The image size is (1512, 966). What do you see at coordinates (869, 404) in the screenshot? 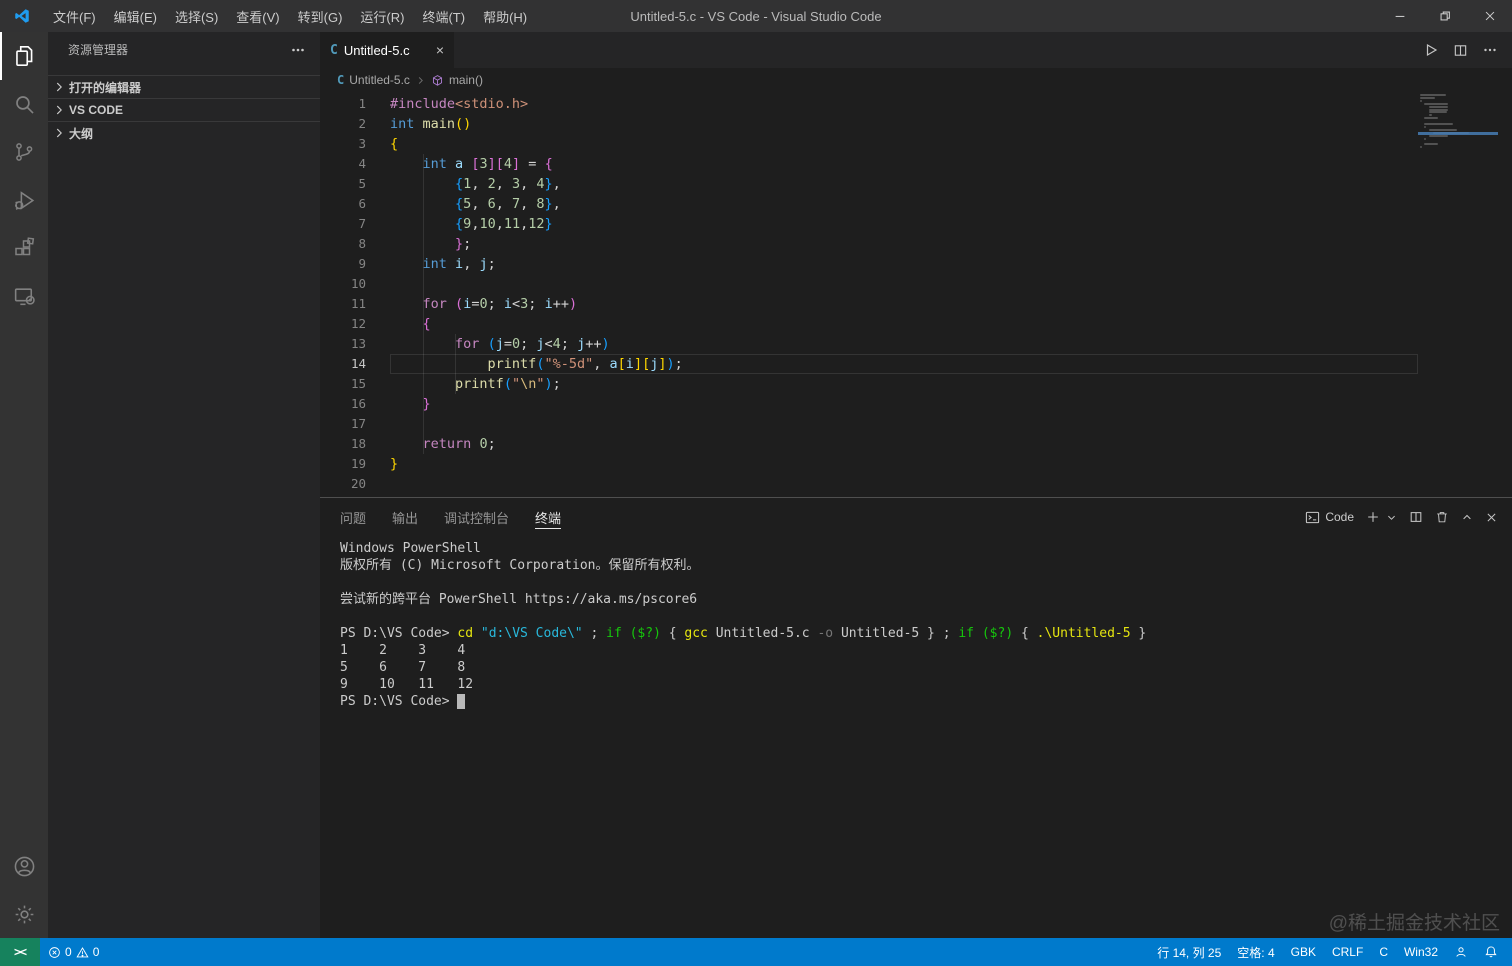
I see `code-line: 16 }` at bounding box center [869, 404].